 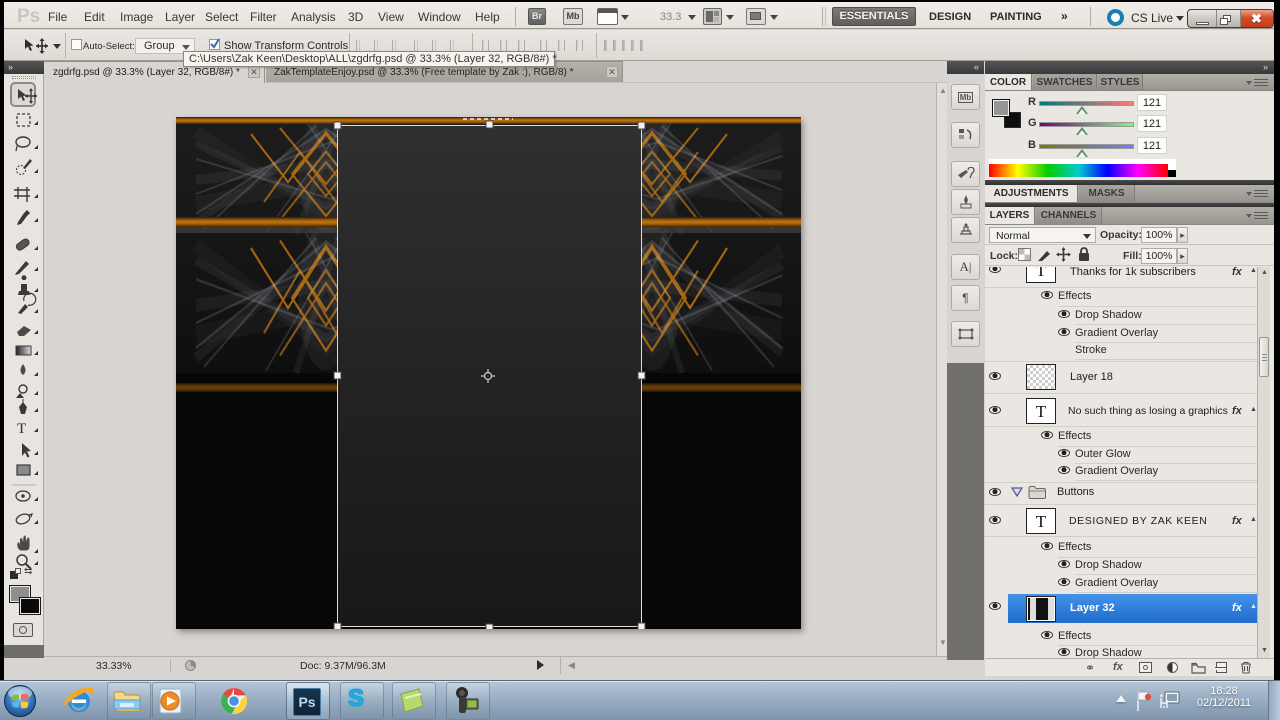 What do you see at coordinates (21, 429) in the screenshot?
I see `svg-text: T` at bounding box center [21, 429].